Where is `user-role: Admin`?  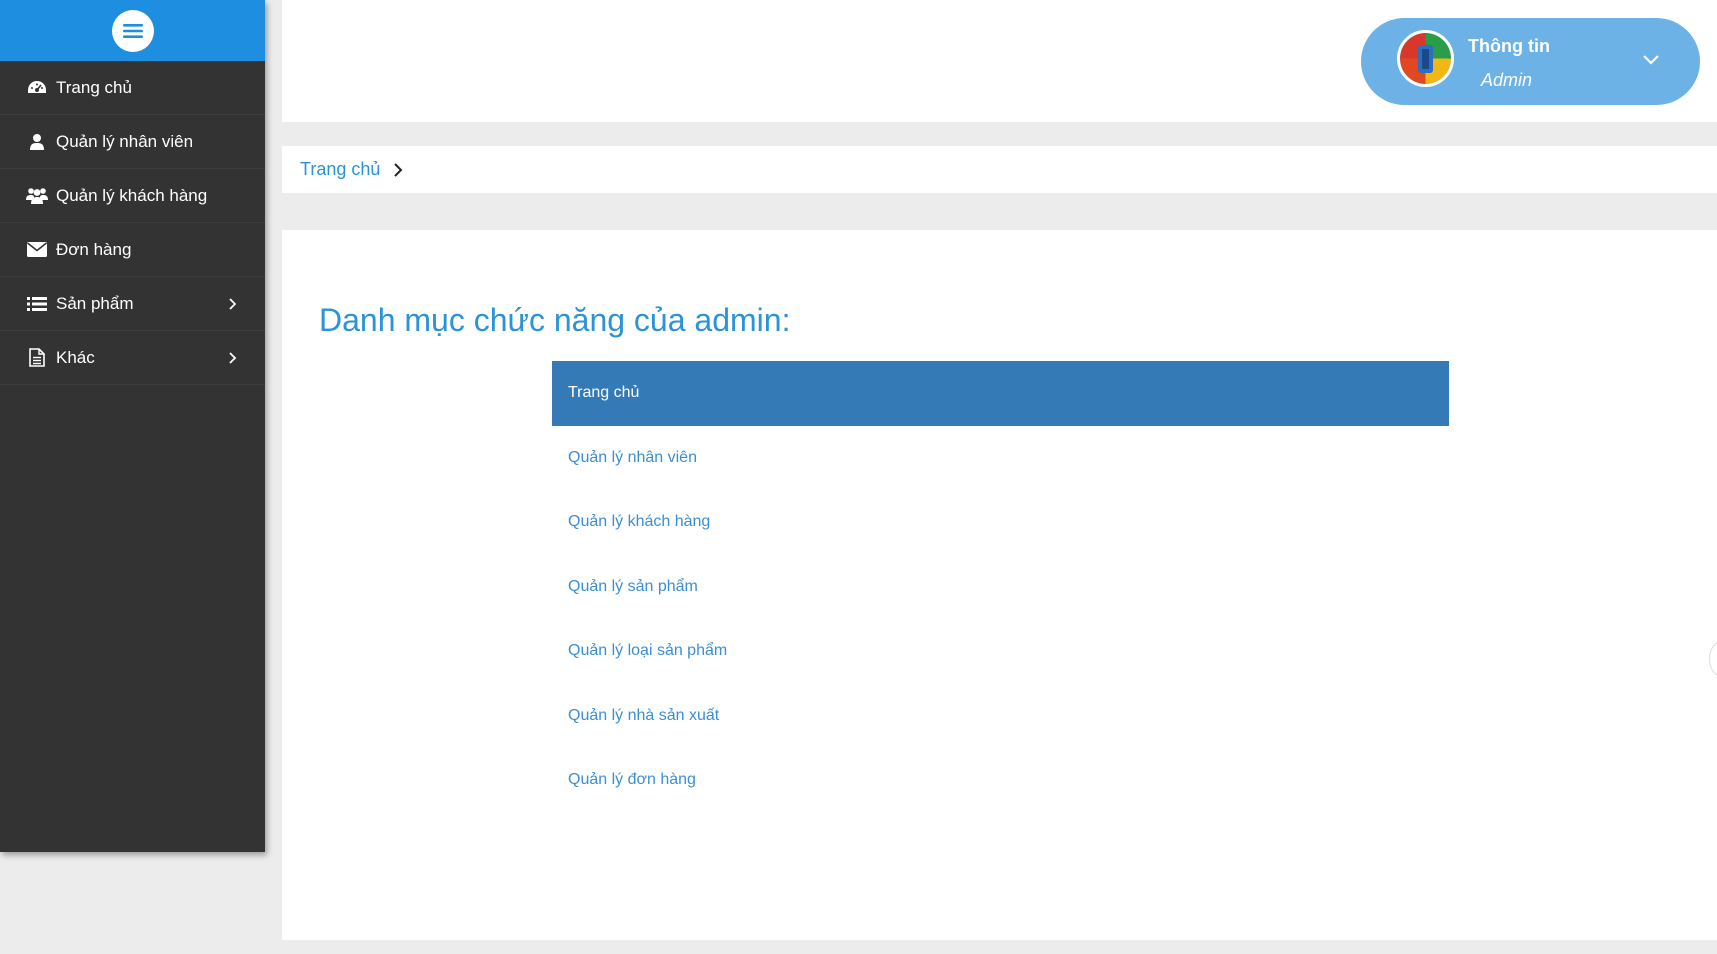
user-role: Admin is located at coordinates (1507, 80).